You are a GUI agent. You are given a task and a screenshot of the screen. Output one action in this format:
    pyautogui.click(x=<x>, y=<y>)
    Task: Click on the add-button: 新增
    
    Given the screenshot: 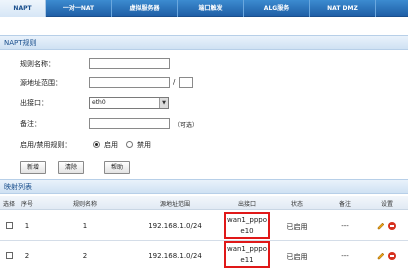 What is the action you would take?
    pyautogui.click(x=33, y=167)
    